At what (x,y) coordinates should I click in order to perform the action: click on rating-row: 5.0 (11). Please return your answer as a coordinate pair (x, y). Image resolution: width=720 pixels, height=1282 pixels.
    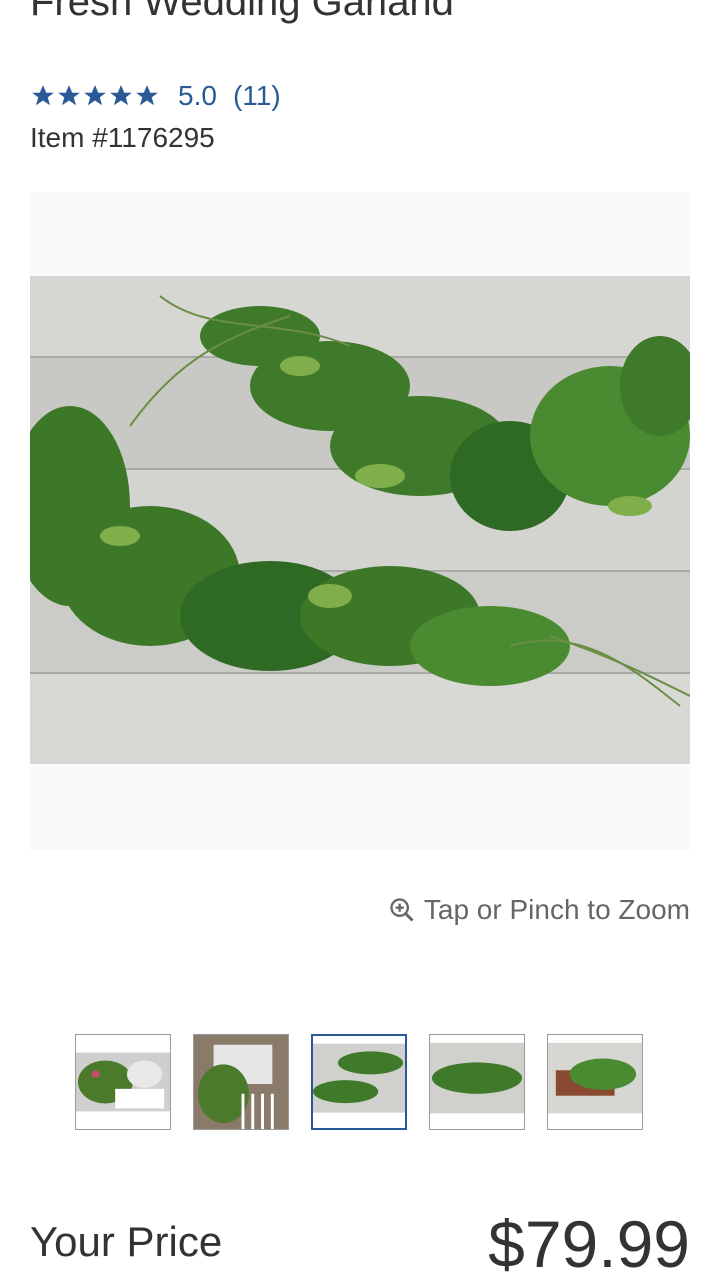
    Looking at the image, I should click on (155, 96).